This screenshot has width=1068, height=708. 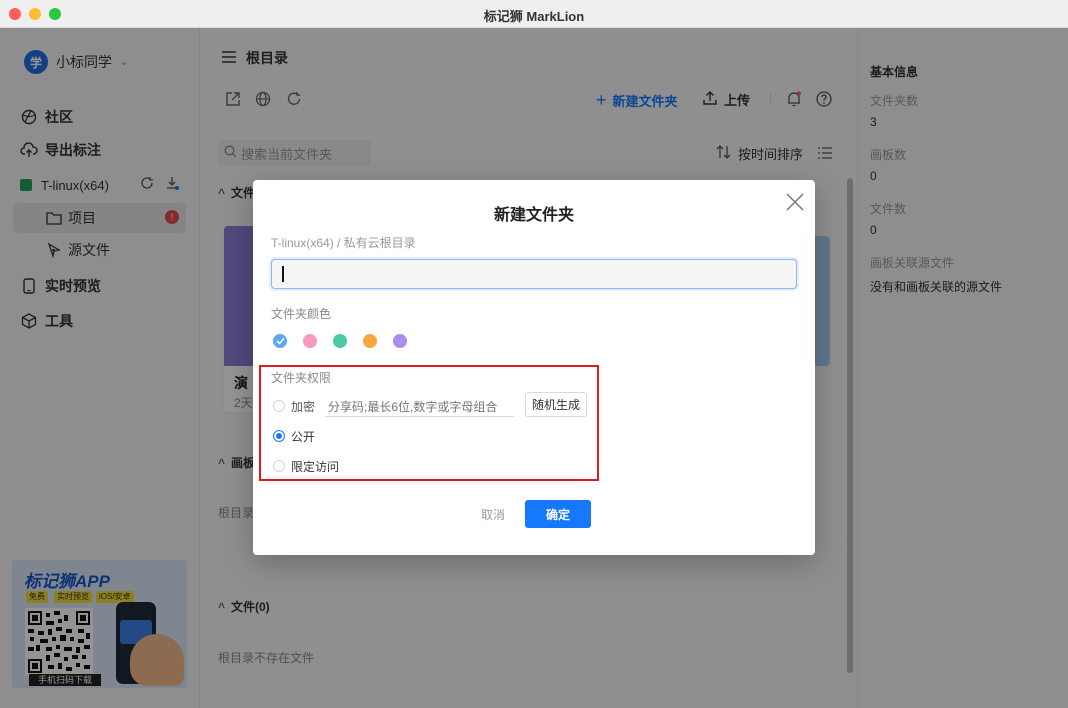 I want to click on radio-encrypt, so click(x=279, y=406).